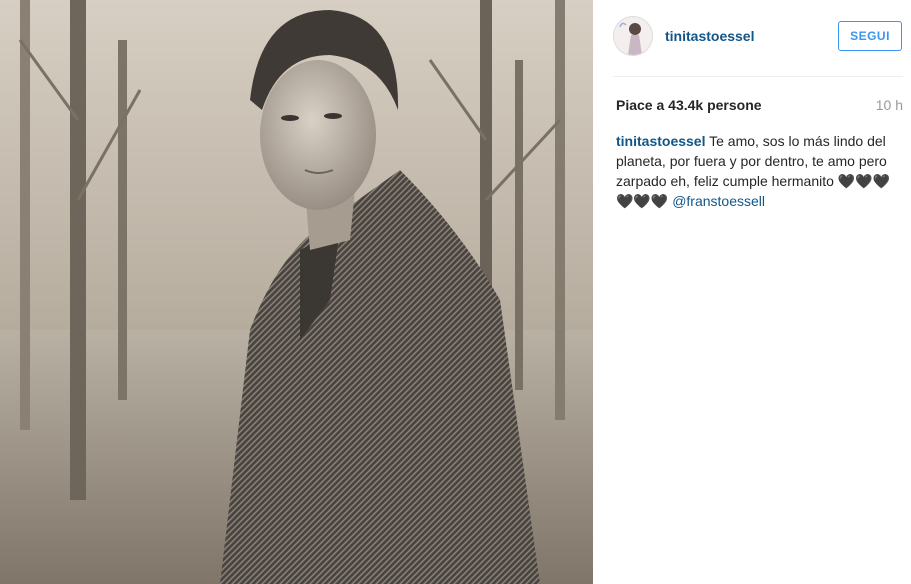 This screenshot has height=584, width=911. Describe the element at coordinates (870, 36) in the screenshot. I see `follow-button: SEGUI` at that location.